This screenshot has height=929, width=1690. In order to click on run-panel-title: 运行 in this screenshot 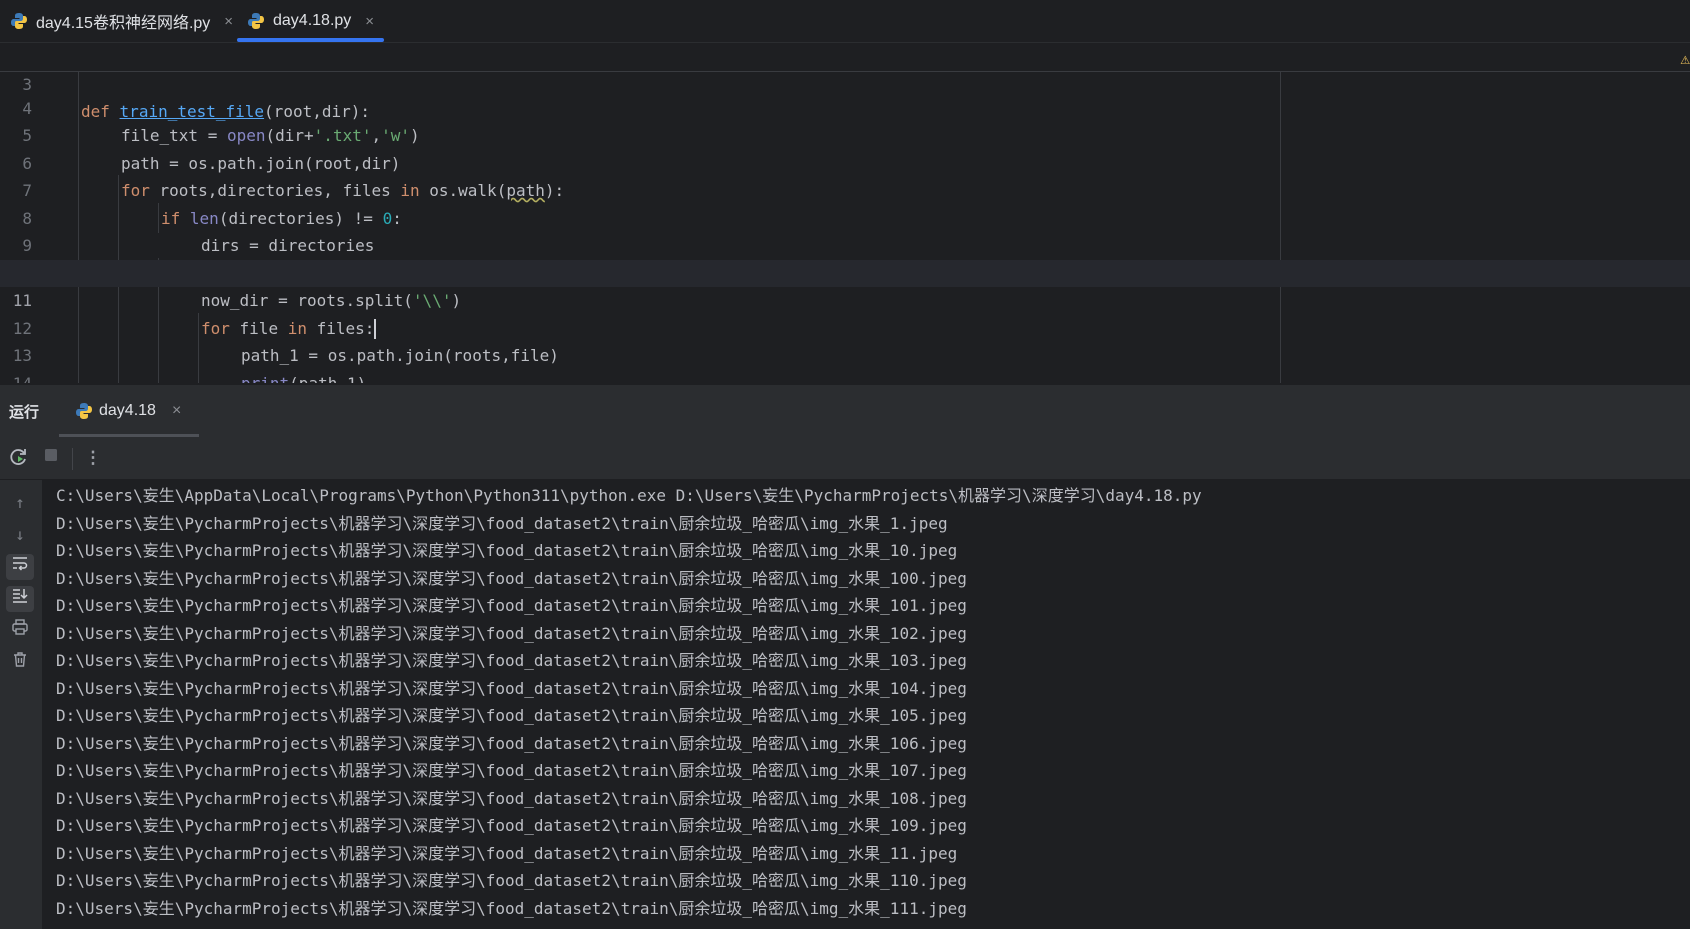, I will do `click(24, 412)`.